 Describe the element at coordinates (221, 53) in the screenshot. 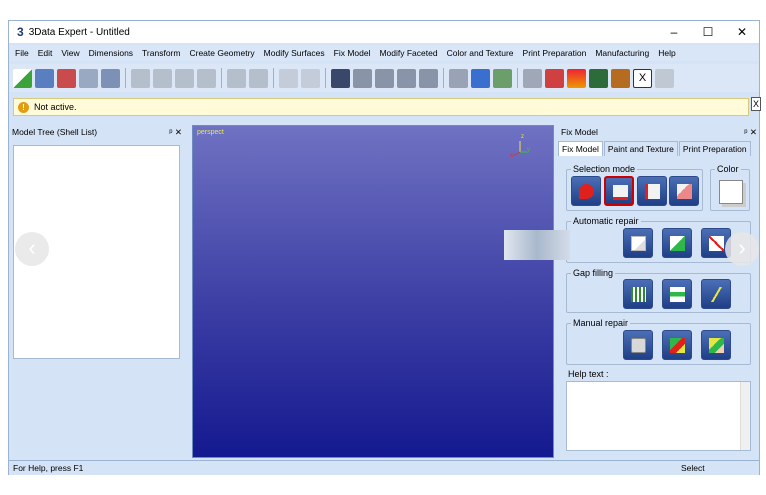

I see `menu-create-geometry: Create Geometry` at that location.